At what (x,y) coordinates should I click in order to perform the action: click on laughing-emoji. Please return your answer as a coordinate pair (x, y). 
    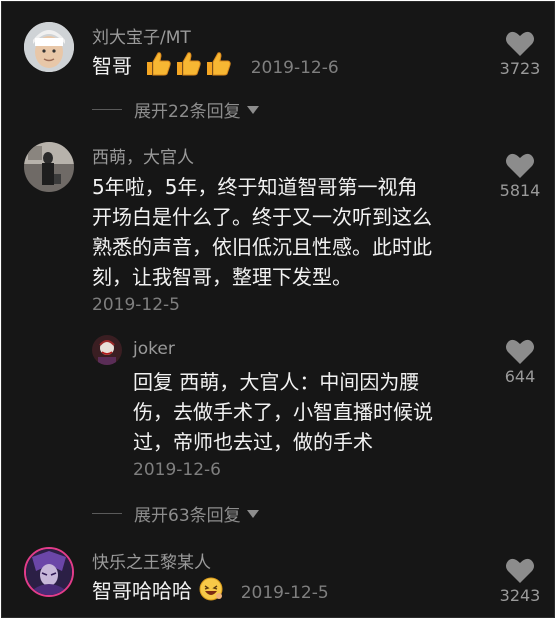
    Looking at the image, I should click on (215, 590).